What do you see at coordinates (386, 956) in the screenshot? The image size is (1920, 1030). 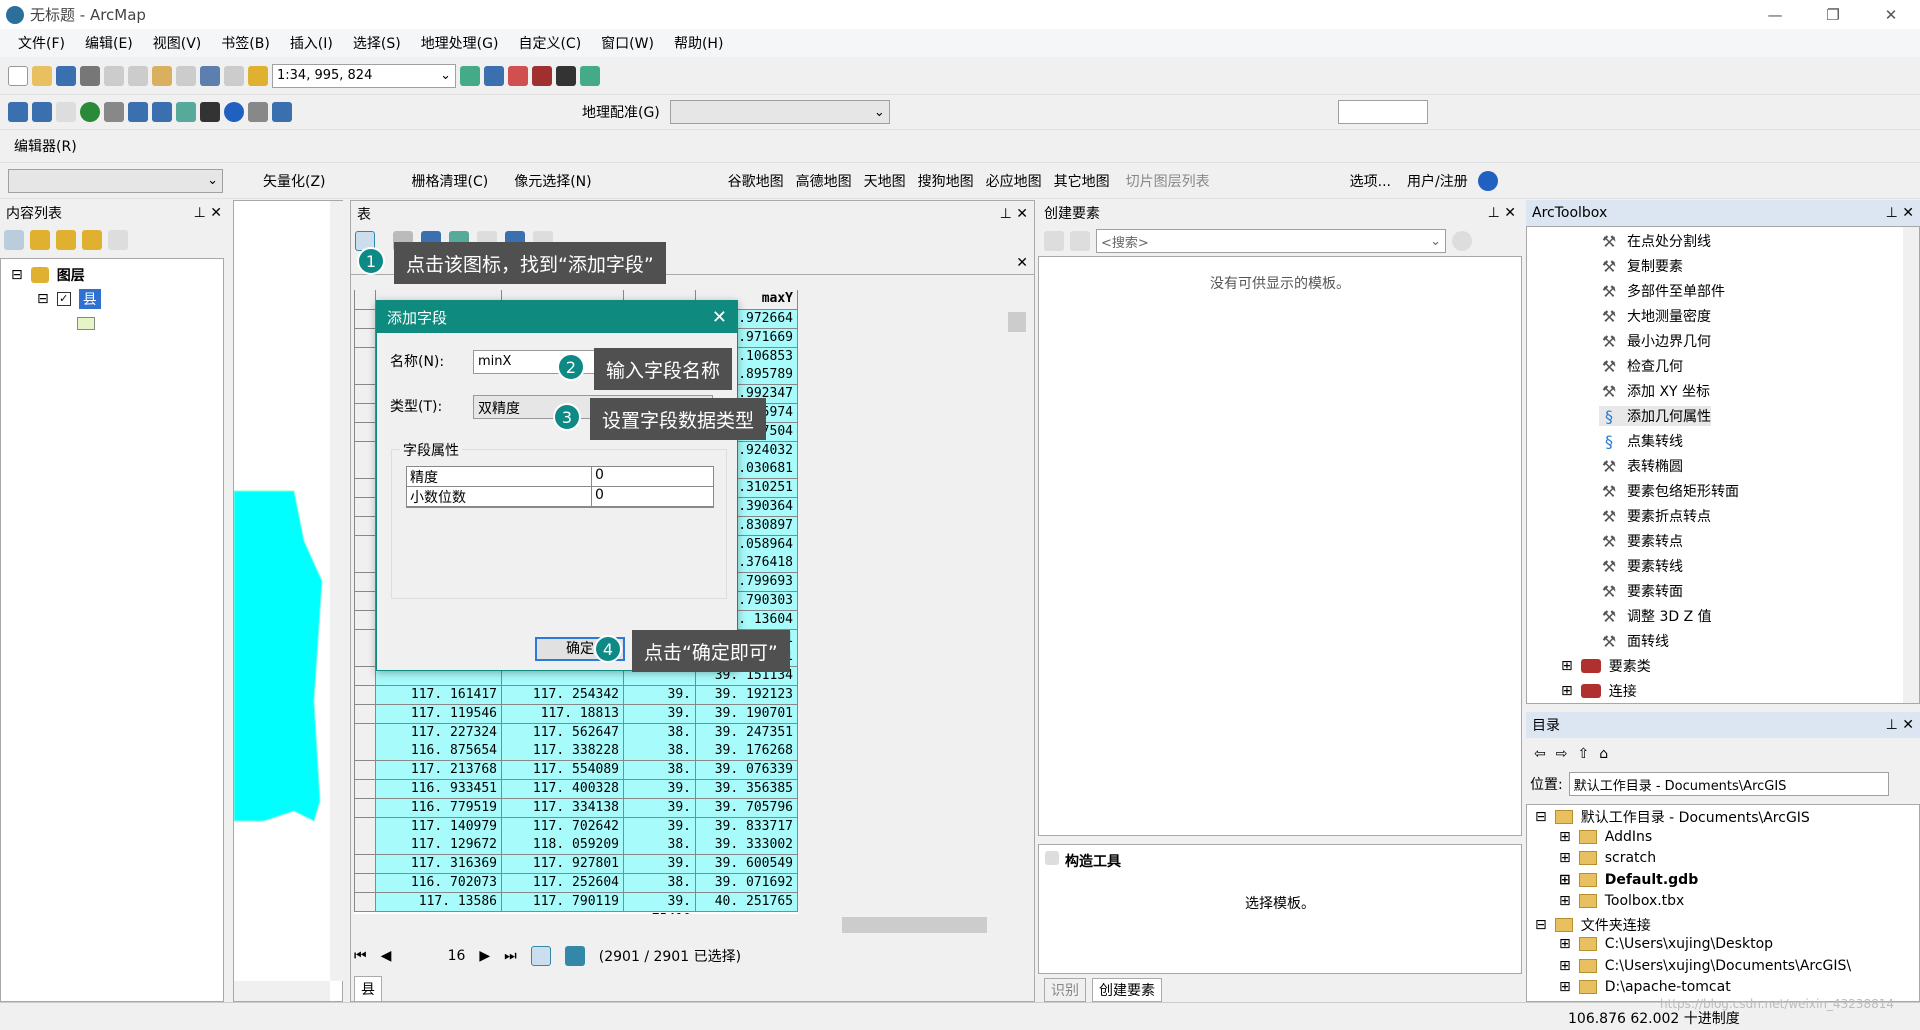 I see `prev-record-button: ◀` at bounding box center [386, 956].